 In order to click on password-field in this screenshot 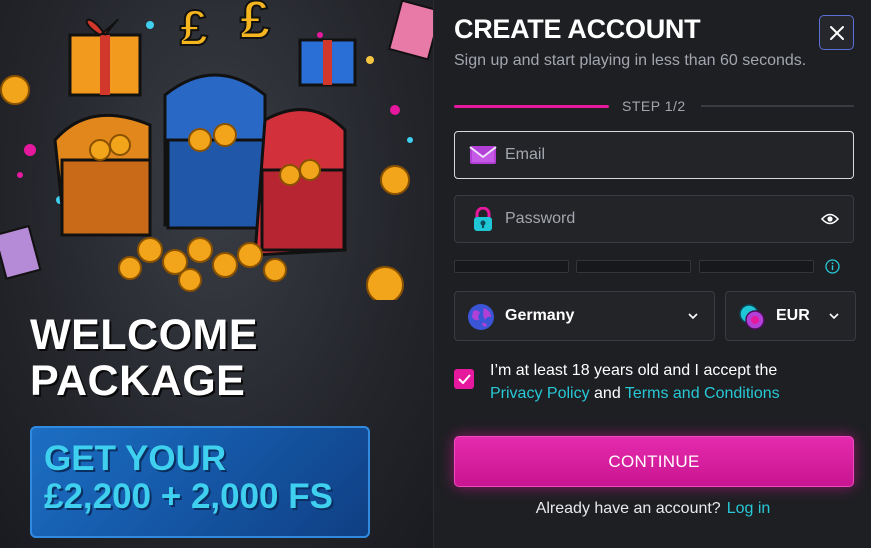, I will do `click(654, 219)`.